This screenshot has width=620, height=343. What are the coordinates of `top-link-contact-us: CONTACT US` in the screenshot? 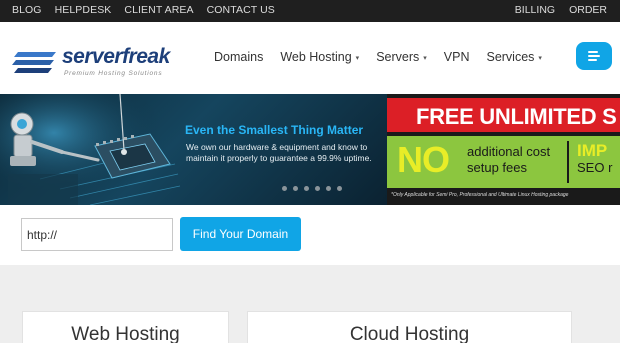 It's located at (241, 10).